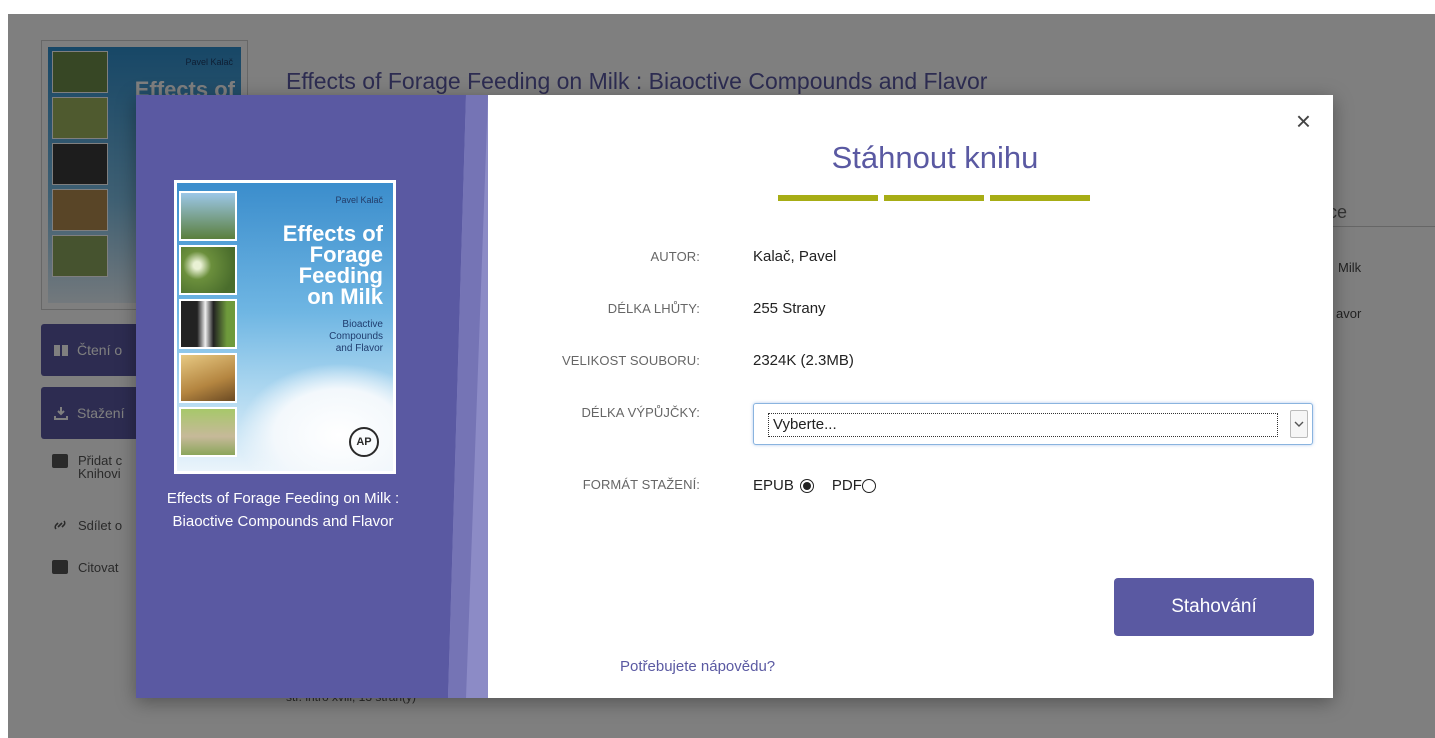 Image resolution: width=1435 pixels, height=738 pixels. Describe the element at coordinates (935, 157) in the screenshot. I see `dialog-title: Stáhnout knihu` at that location.